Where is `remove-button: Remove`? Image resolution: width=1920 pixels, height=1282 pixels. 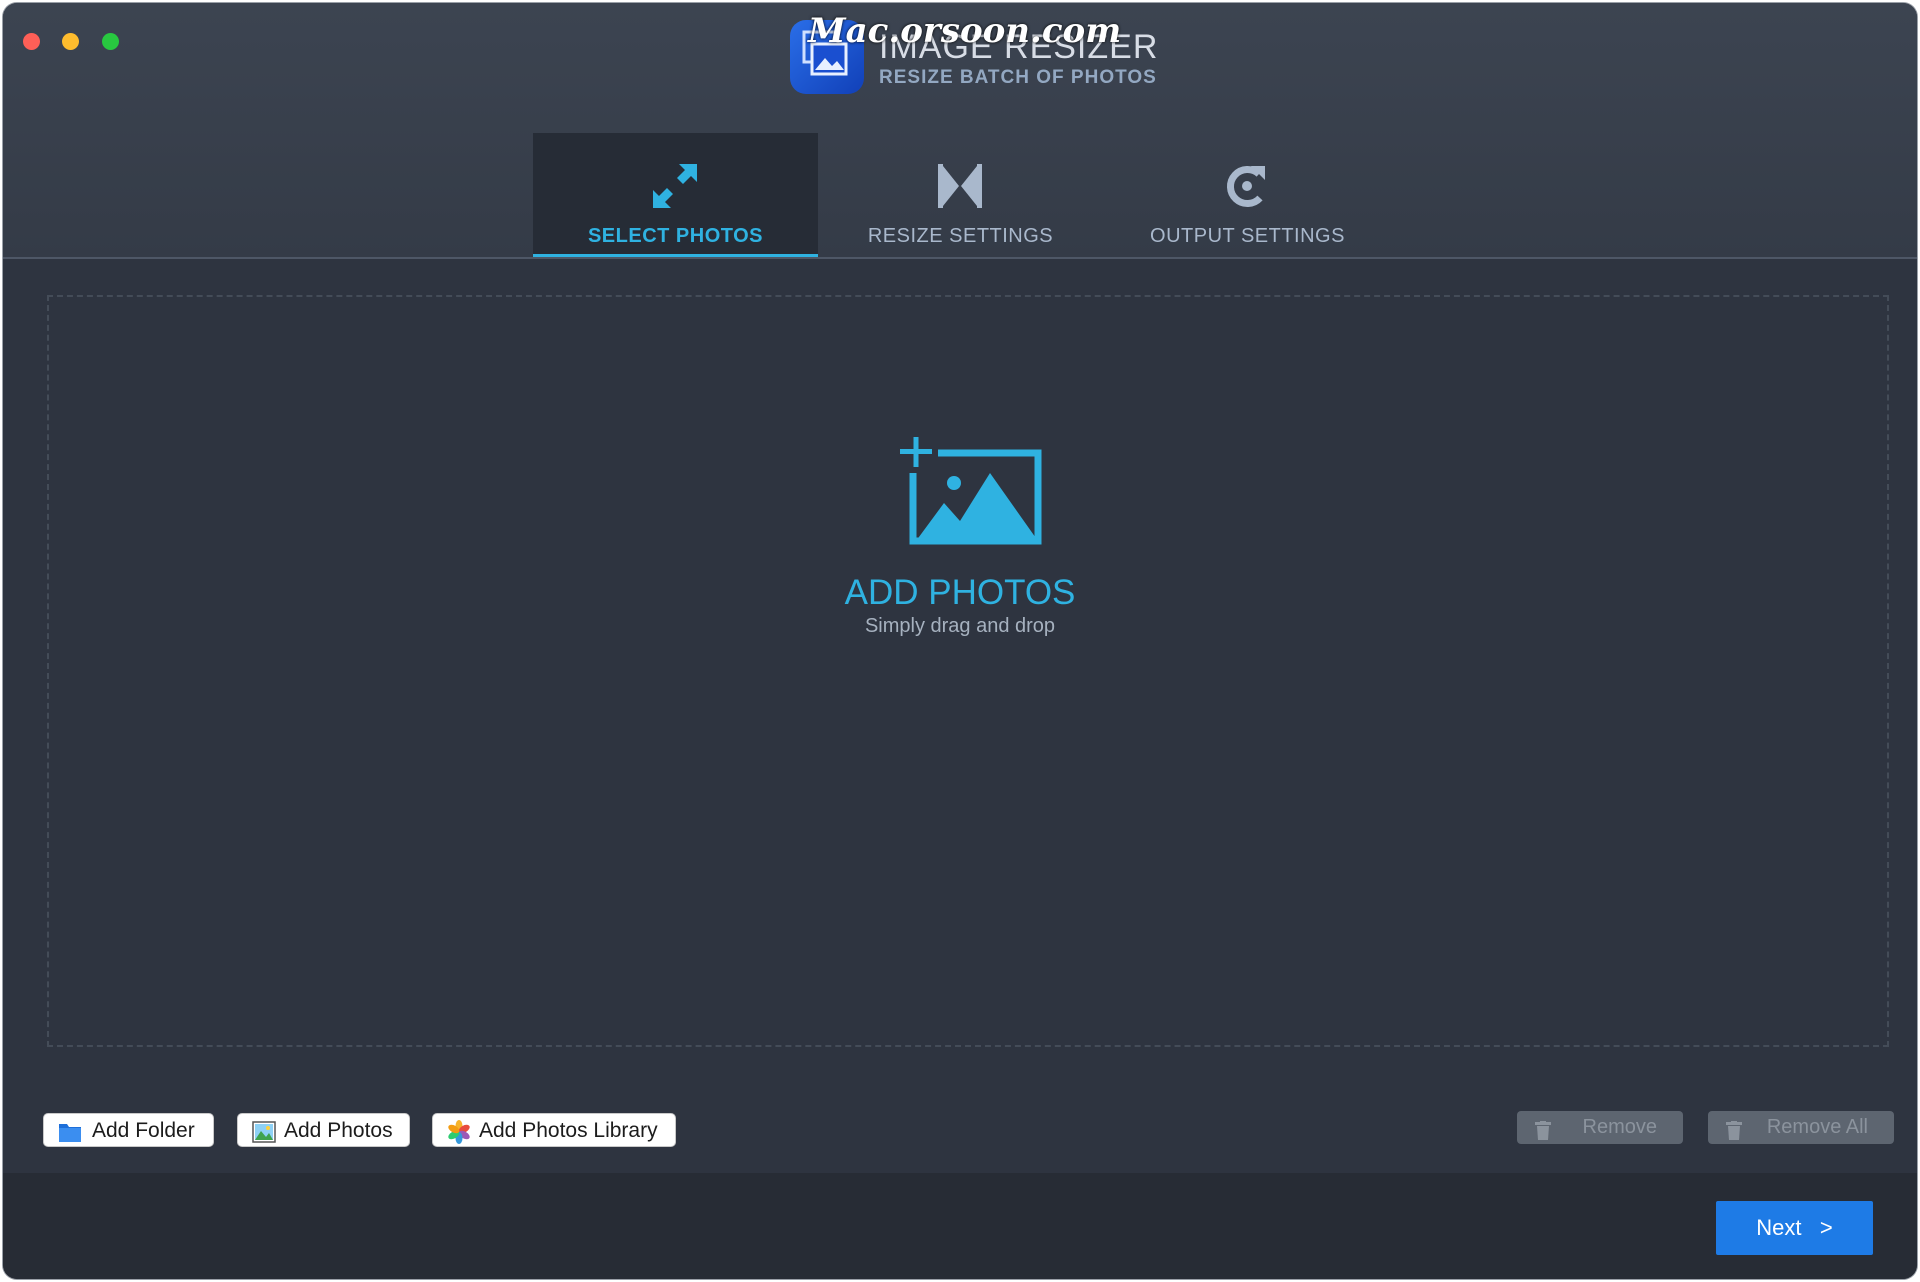
remove-button: Remove is located at coordinates (1600, 1127).